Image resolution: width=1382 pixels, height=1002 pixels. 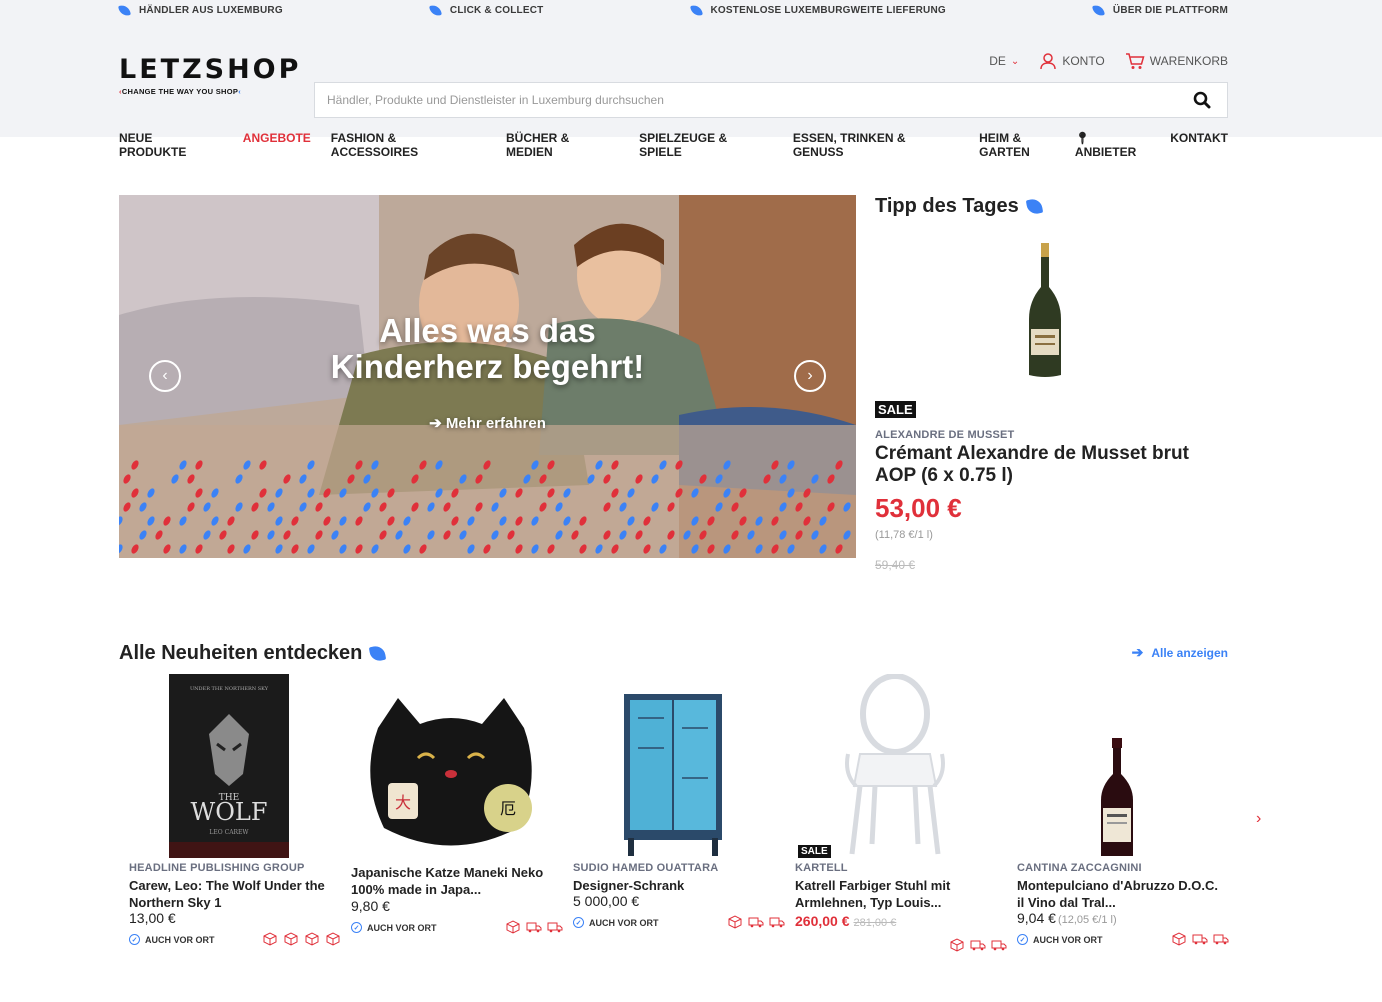 What do you see at coordinates (508, 808) in the screenshot?
I see `svg-text: 厄` at bounding box center [508, 808].